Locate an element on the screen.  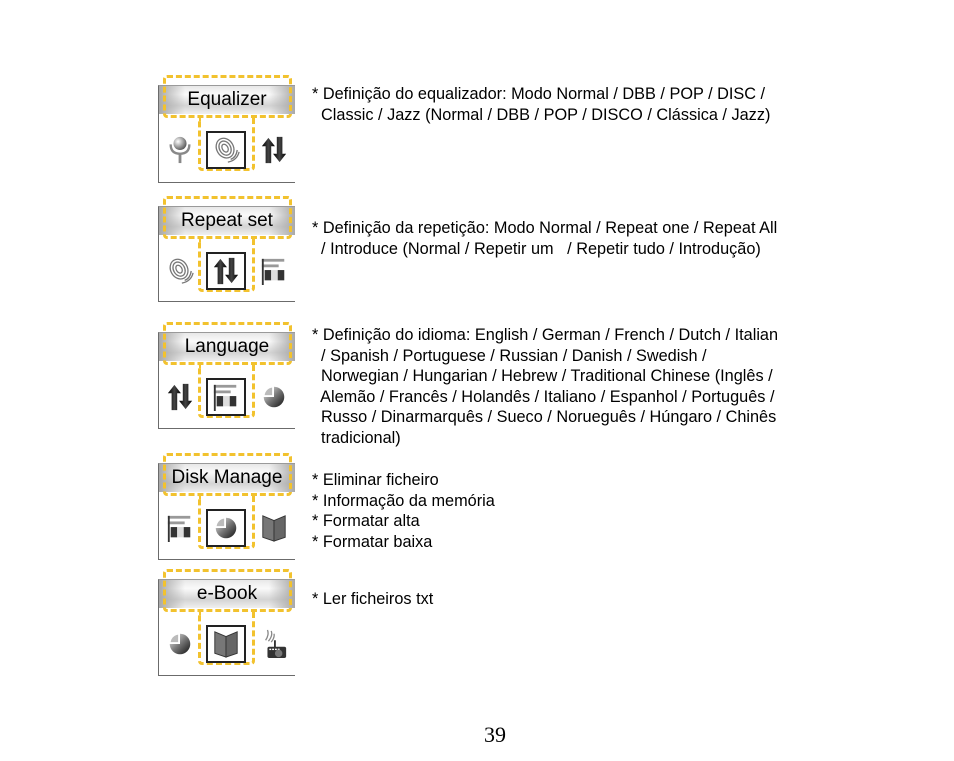
radio-icon is located at coordinates (274, 644).